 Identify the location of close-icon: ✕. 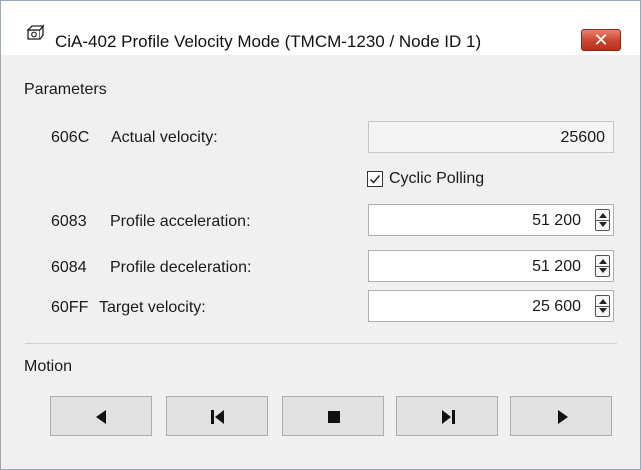
(601, 40).